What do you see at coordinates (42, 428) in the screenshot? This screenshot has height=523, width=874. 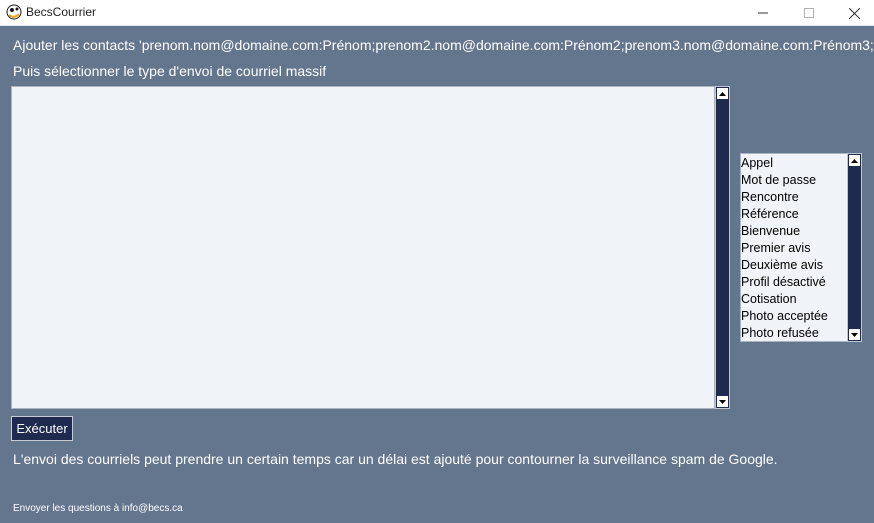 I see `execute-button: Exécuter` at bounding box center [42, 428].